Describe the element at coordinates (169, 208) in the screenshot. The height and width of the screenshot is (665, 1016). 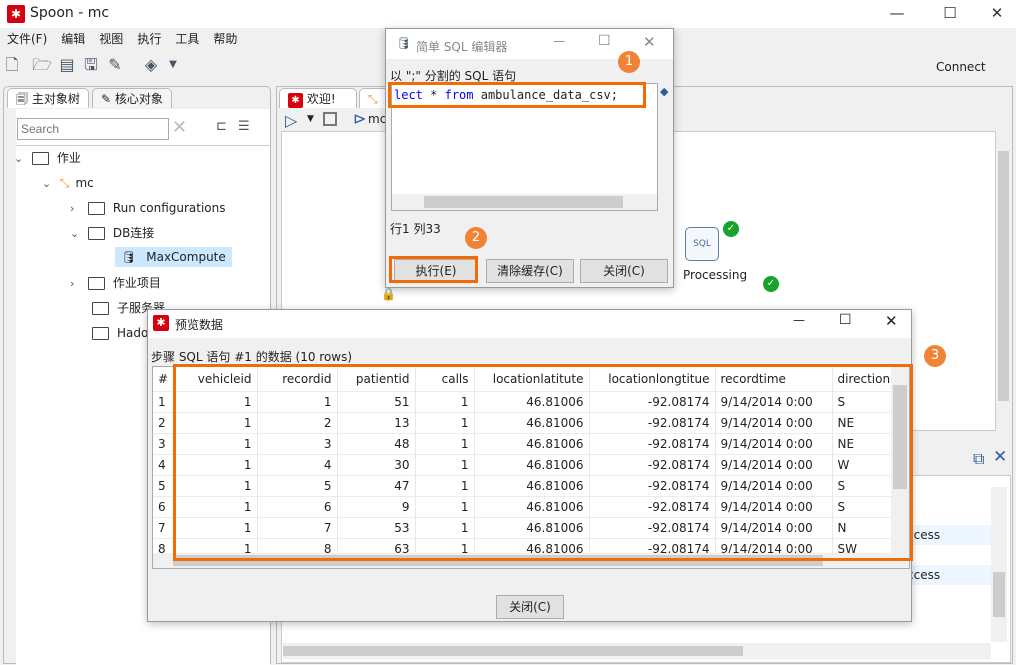
I see `tree-label: Run configurations` at that location.